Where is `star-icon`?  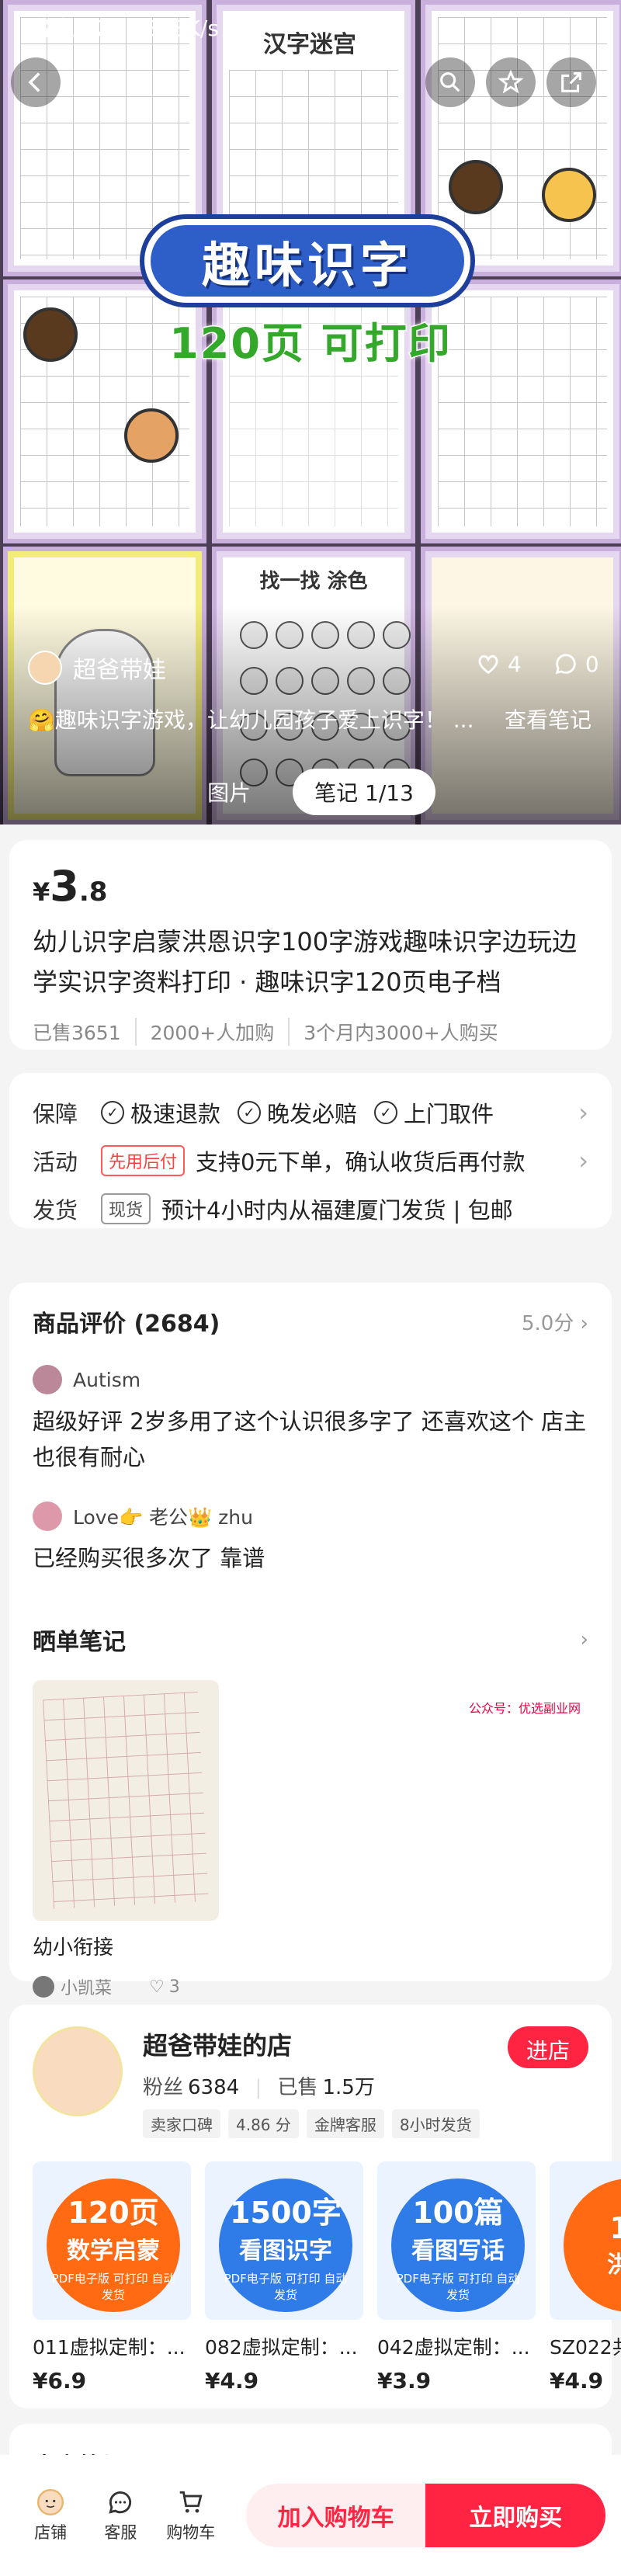
star-icon is located at coordinates (511, 81).